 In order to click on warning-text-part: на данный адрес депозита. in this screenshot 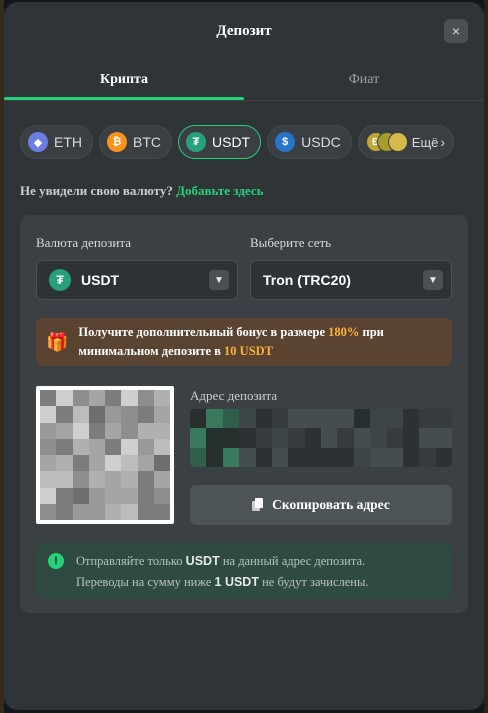, I will do `click(292, 561)`.